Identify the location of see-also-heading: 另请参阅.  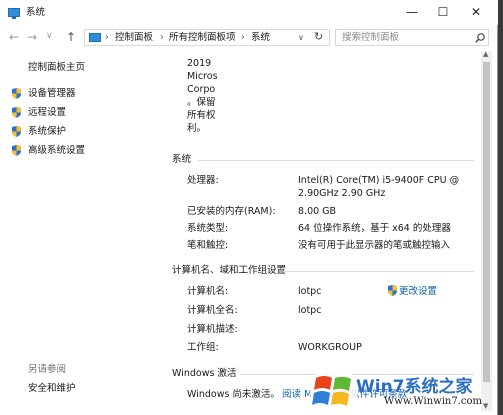
(47, 369).